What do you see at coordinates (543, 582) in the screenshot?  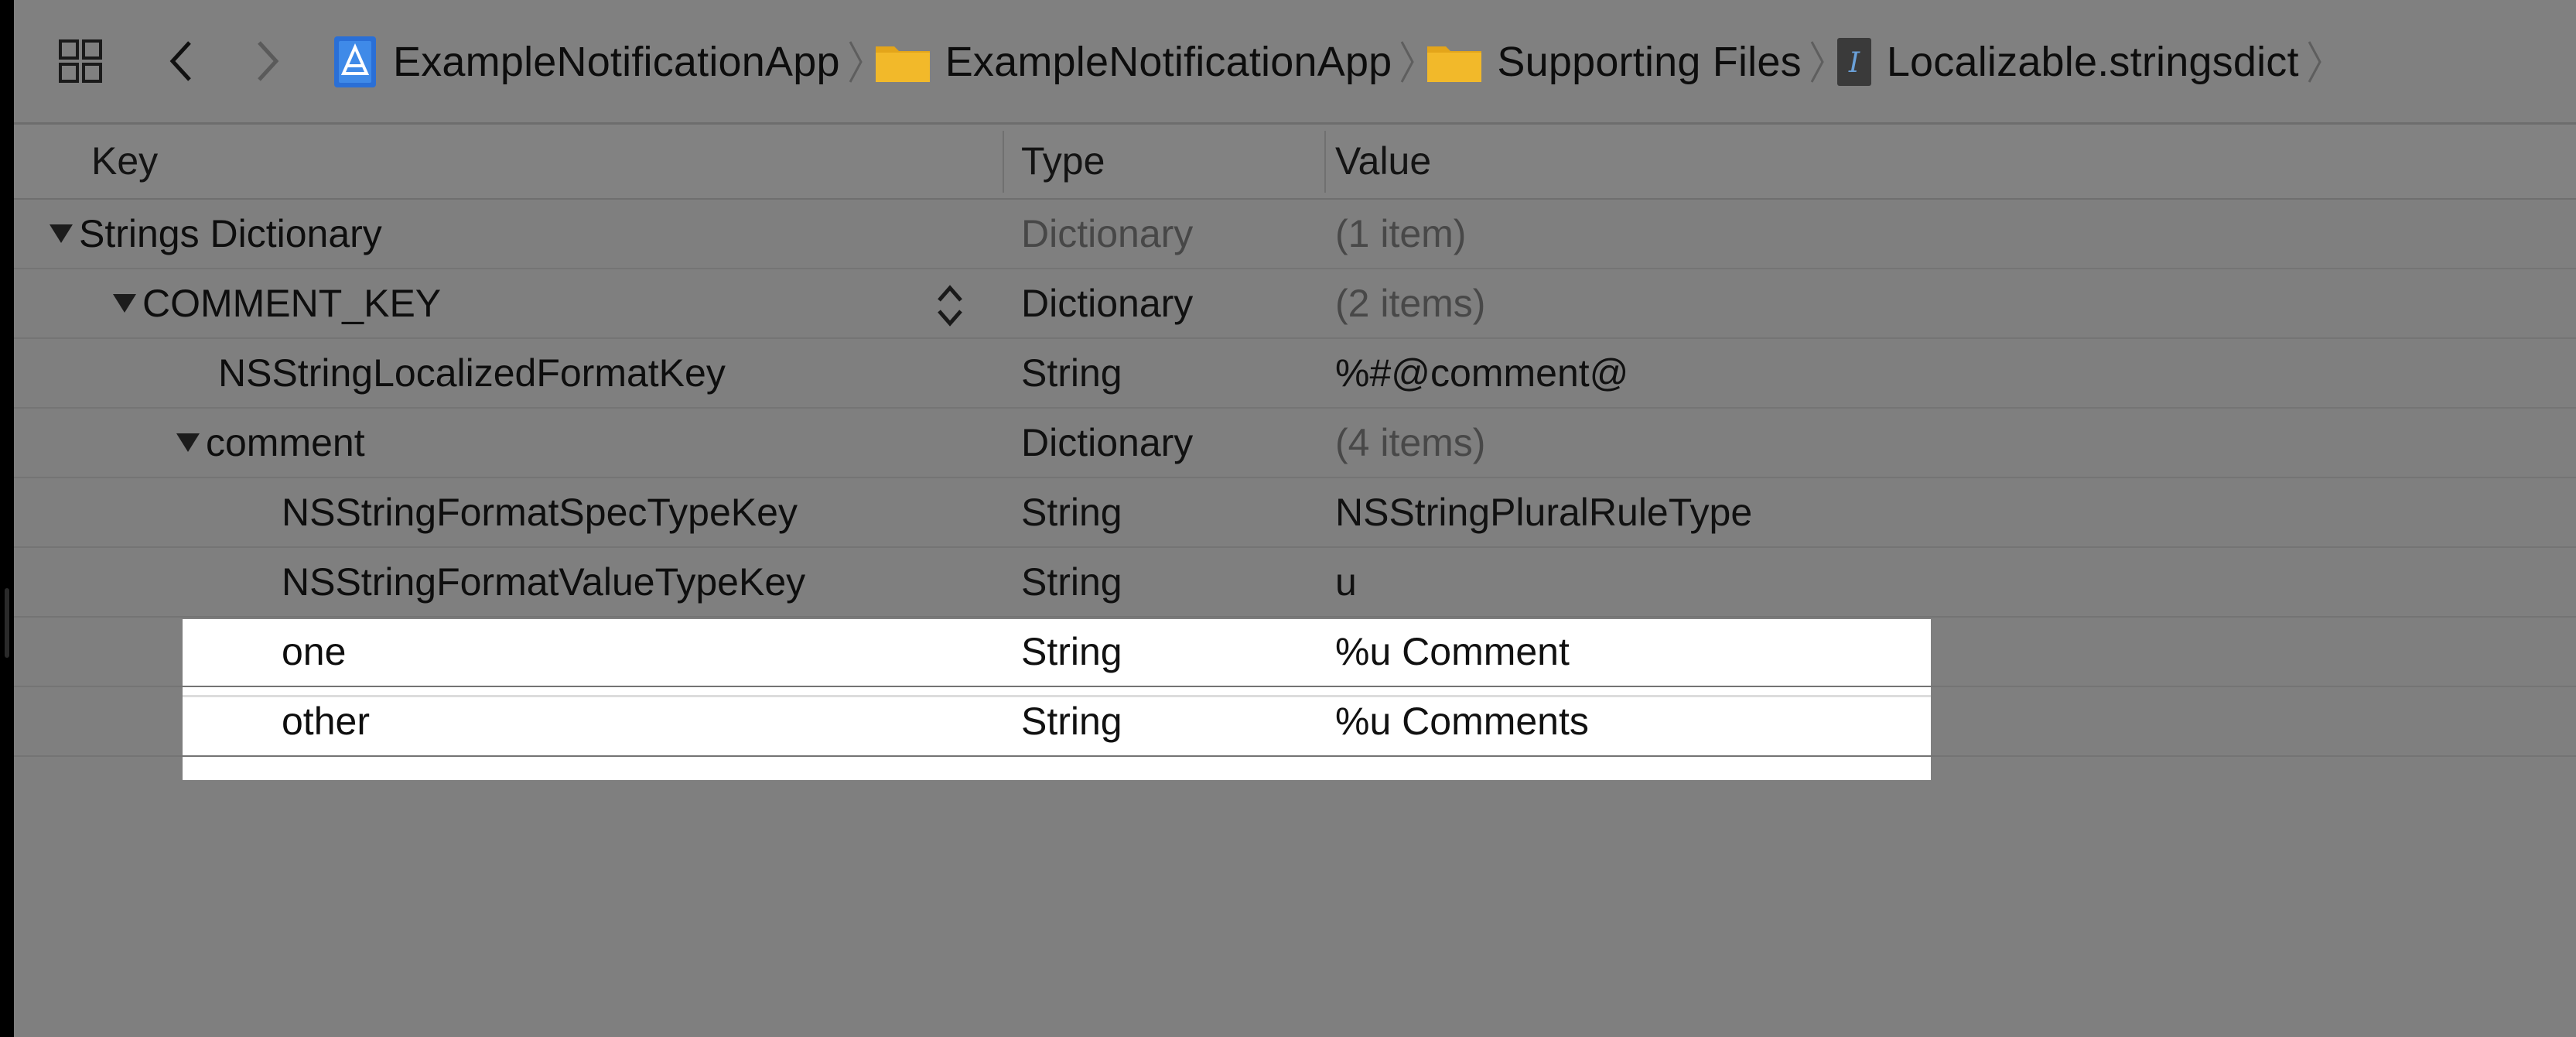 I see `row-key: NSStringFormatValueTypeKey` at bounding box center [543, 582].